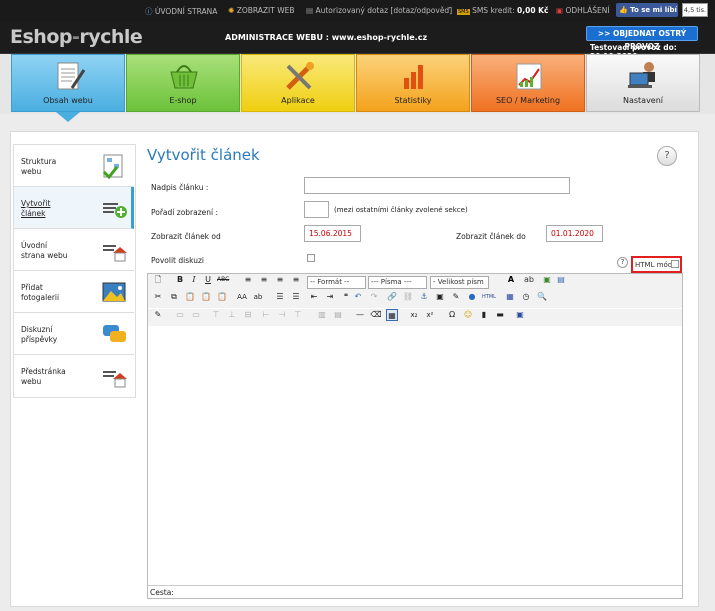  Describe the element at coordinates (667, 156) in the screenshot. I see `help-icon: ?` at that location.